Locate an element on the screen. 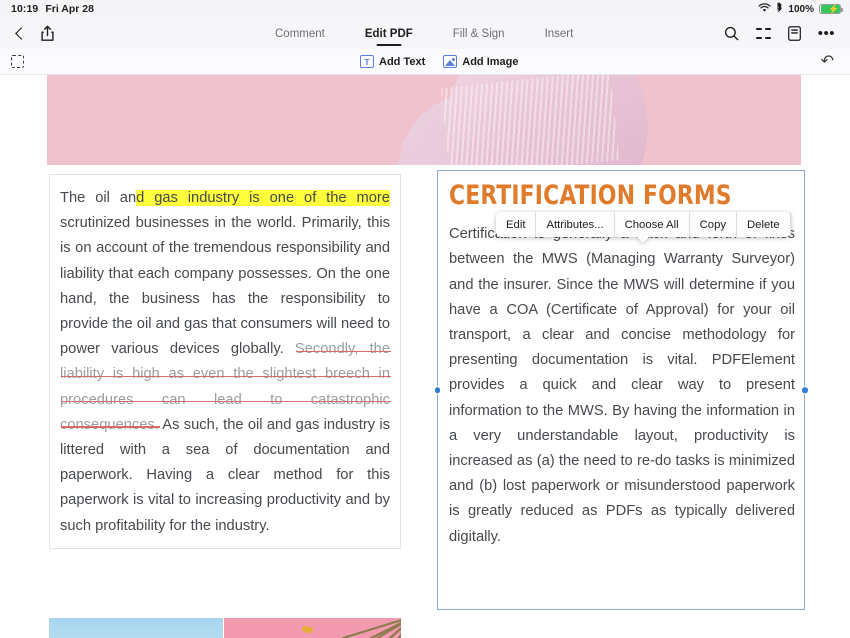  toolbar-right-group: ••• is located at coordinates (787, 33).